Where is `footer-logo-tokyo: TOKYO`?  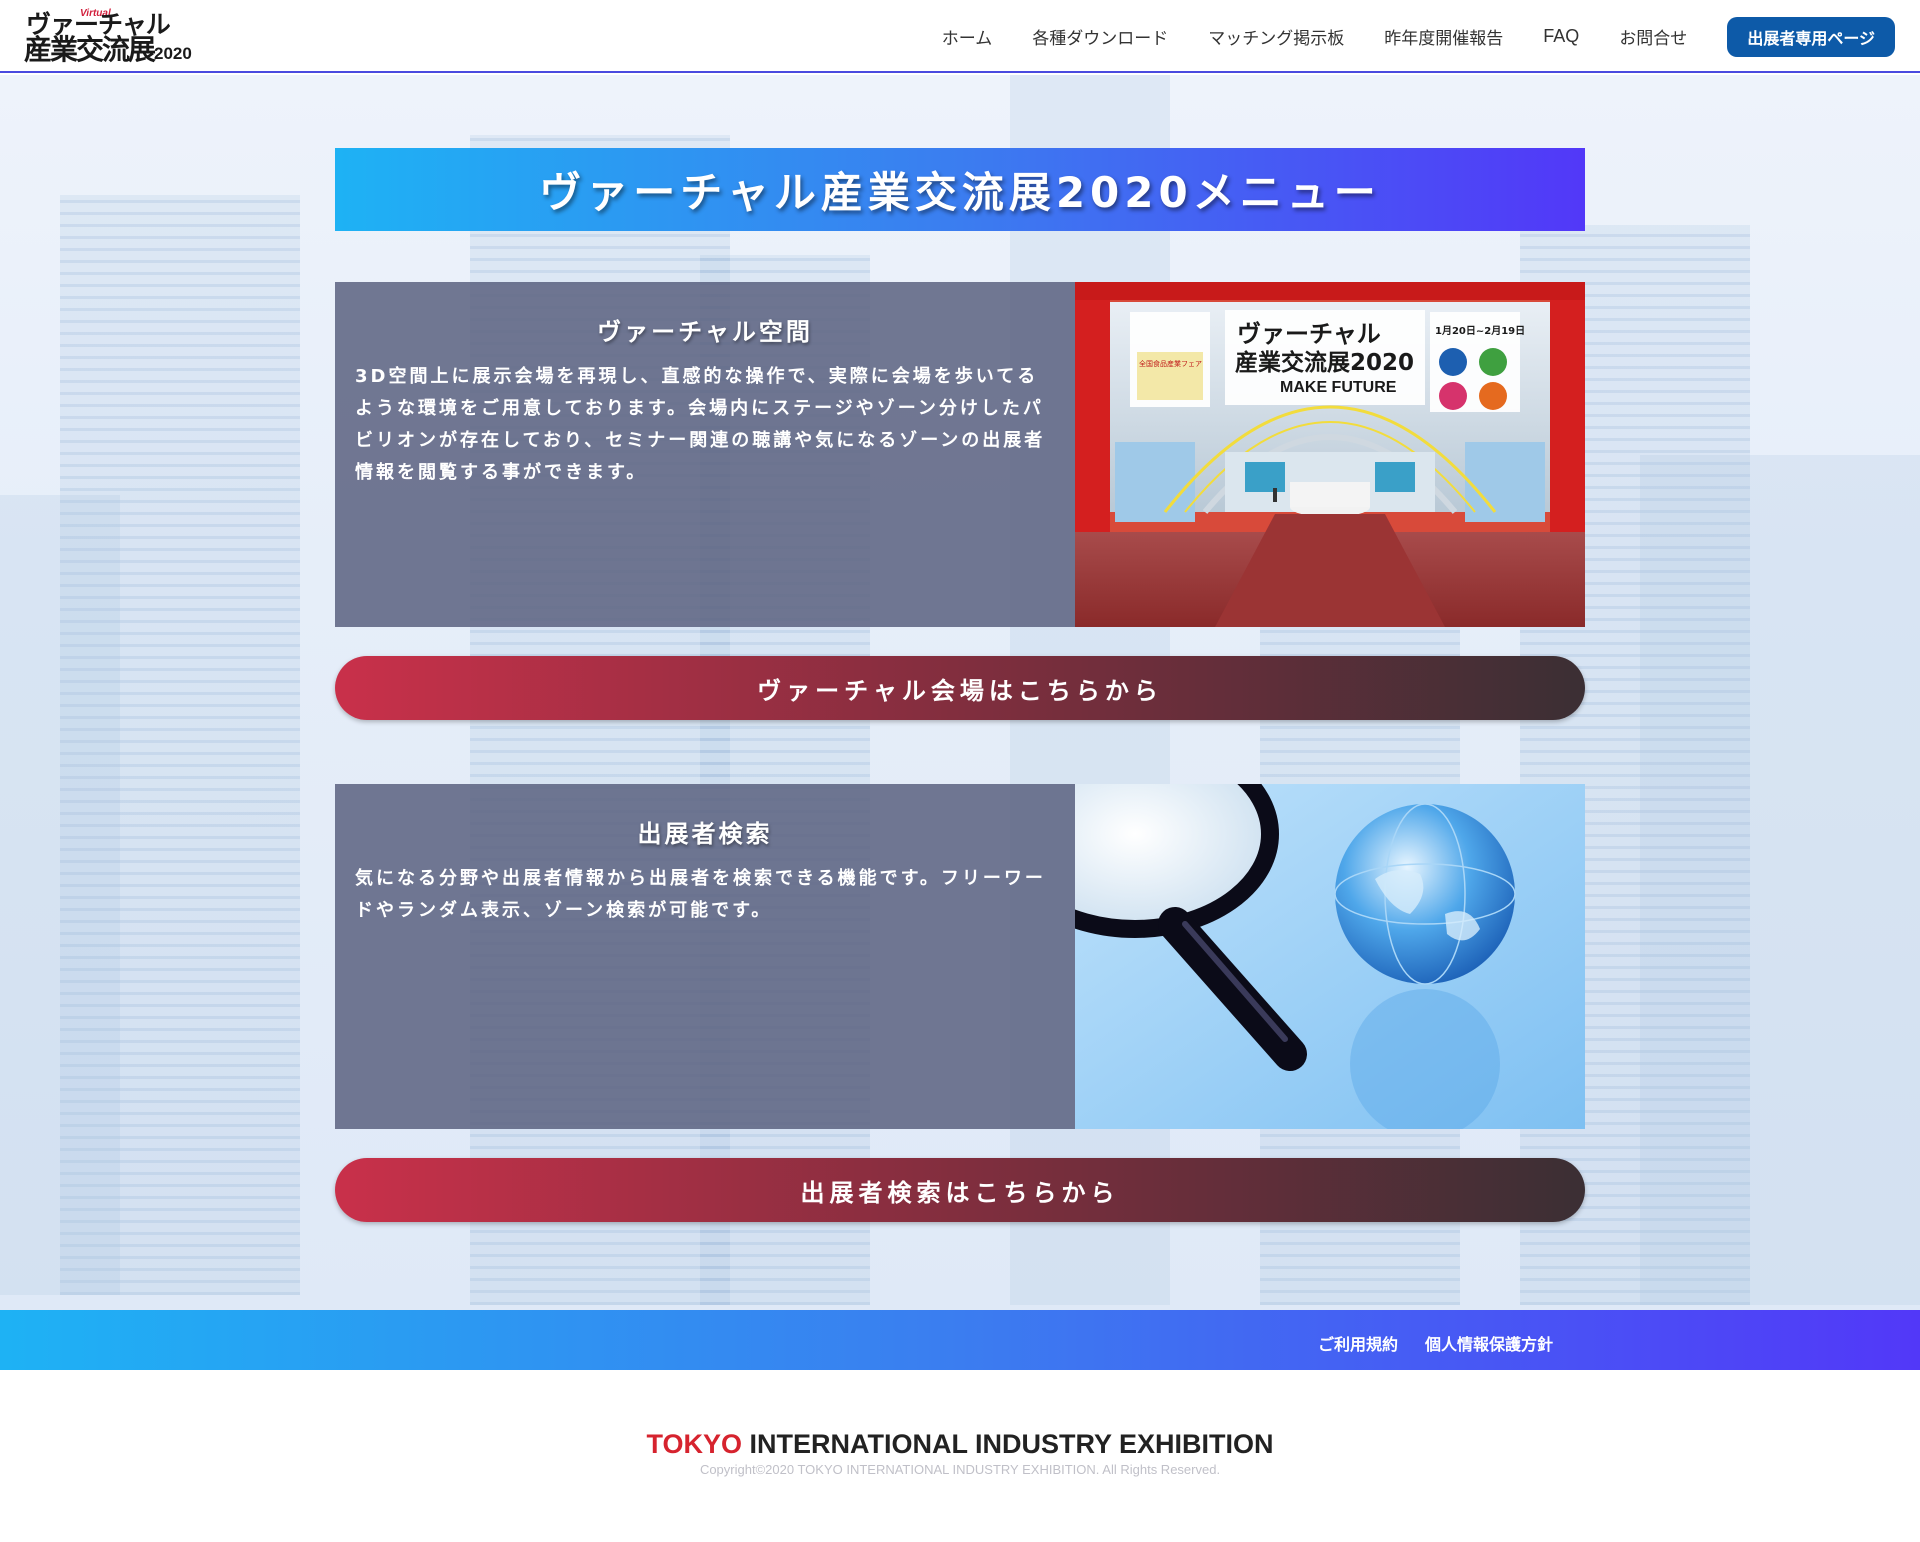
footer-logo-tokyo: TOKYO is located at coordinates (694, 1444).